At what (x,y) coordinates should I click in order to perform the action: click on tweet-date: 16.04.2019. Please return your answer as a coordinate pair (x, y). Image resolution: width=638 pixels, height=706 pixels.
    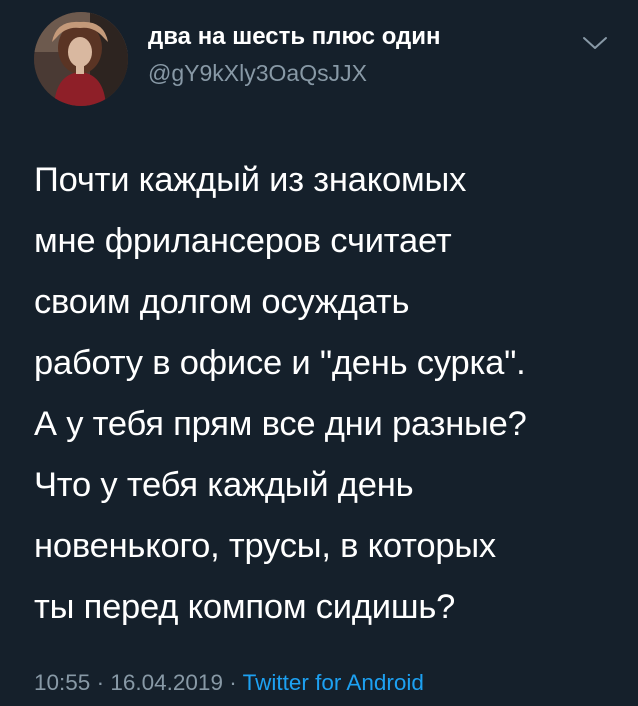
    Looking at the image, I should click on (166, 682).